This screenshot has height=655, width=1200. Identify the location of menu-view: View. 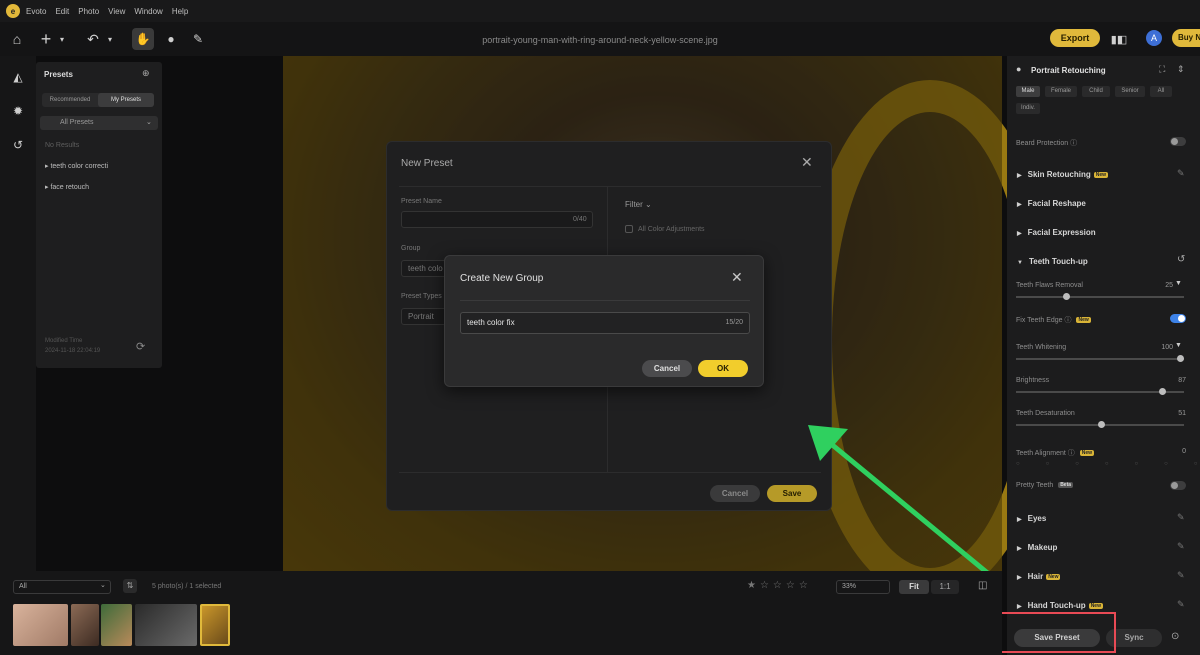
(116, 11).